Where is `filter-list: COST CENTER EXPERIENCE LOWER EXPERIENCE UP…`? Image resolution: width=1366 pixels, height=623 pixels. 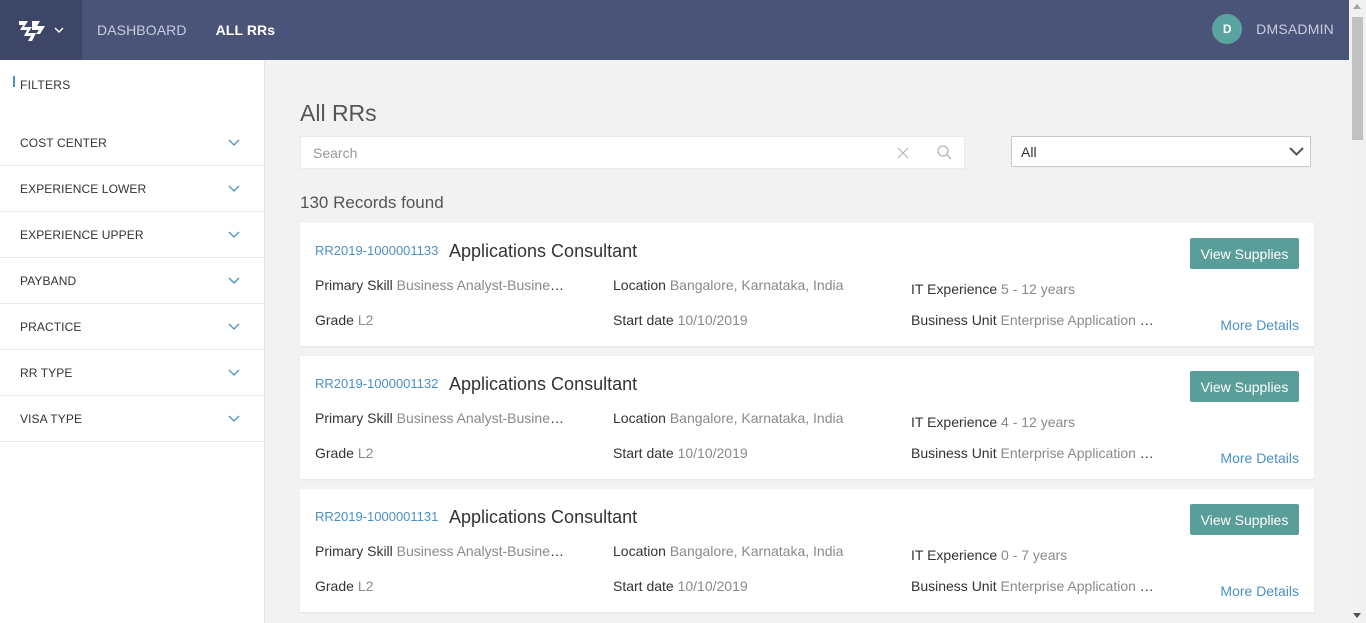 filter-list: COST CENTER EXPERIENCE LOWER EXPERIENCE UP… is located at coordinates (132, 281).